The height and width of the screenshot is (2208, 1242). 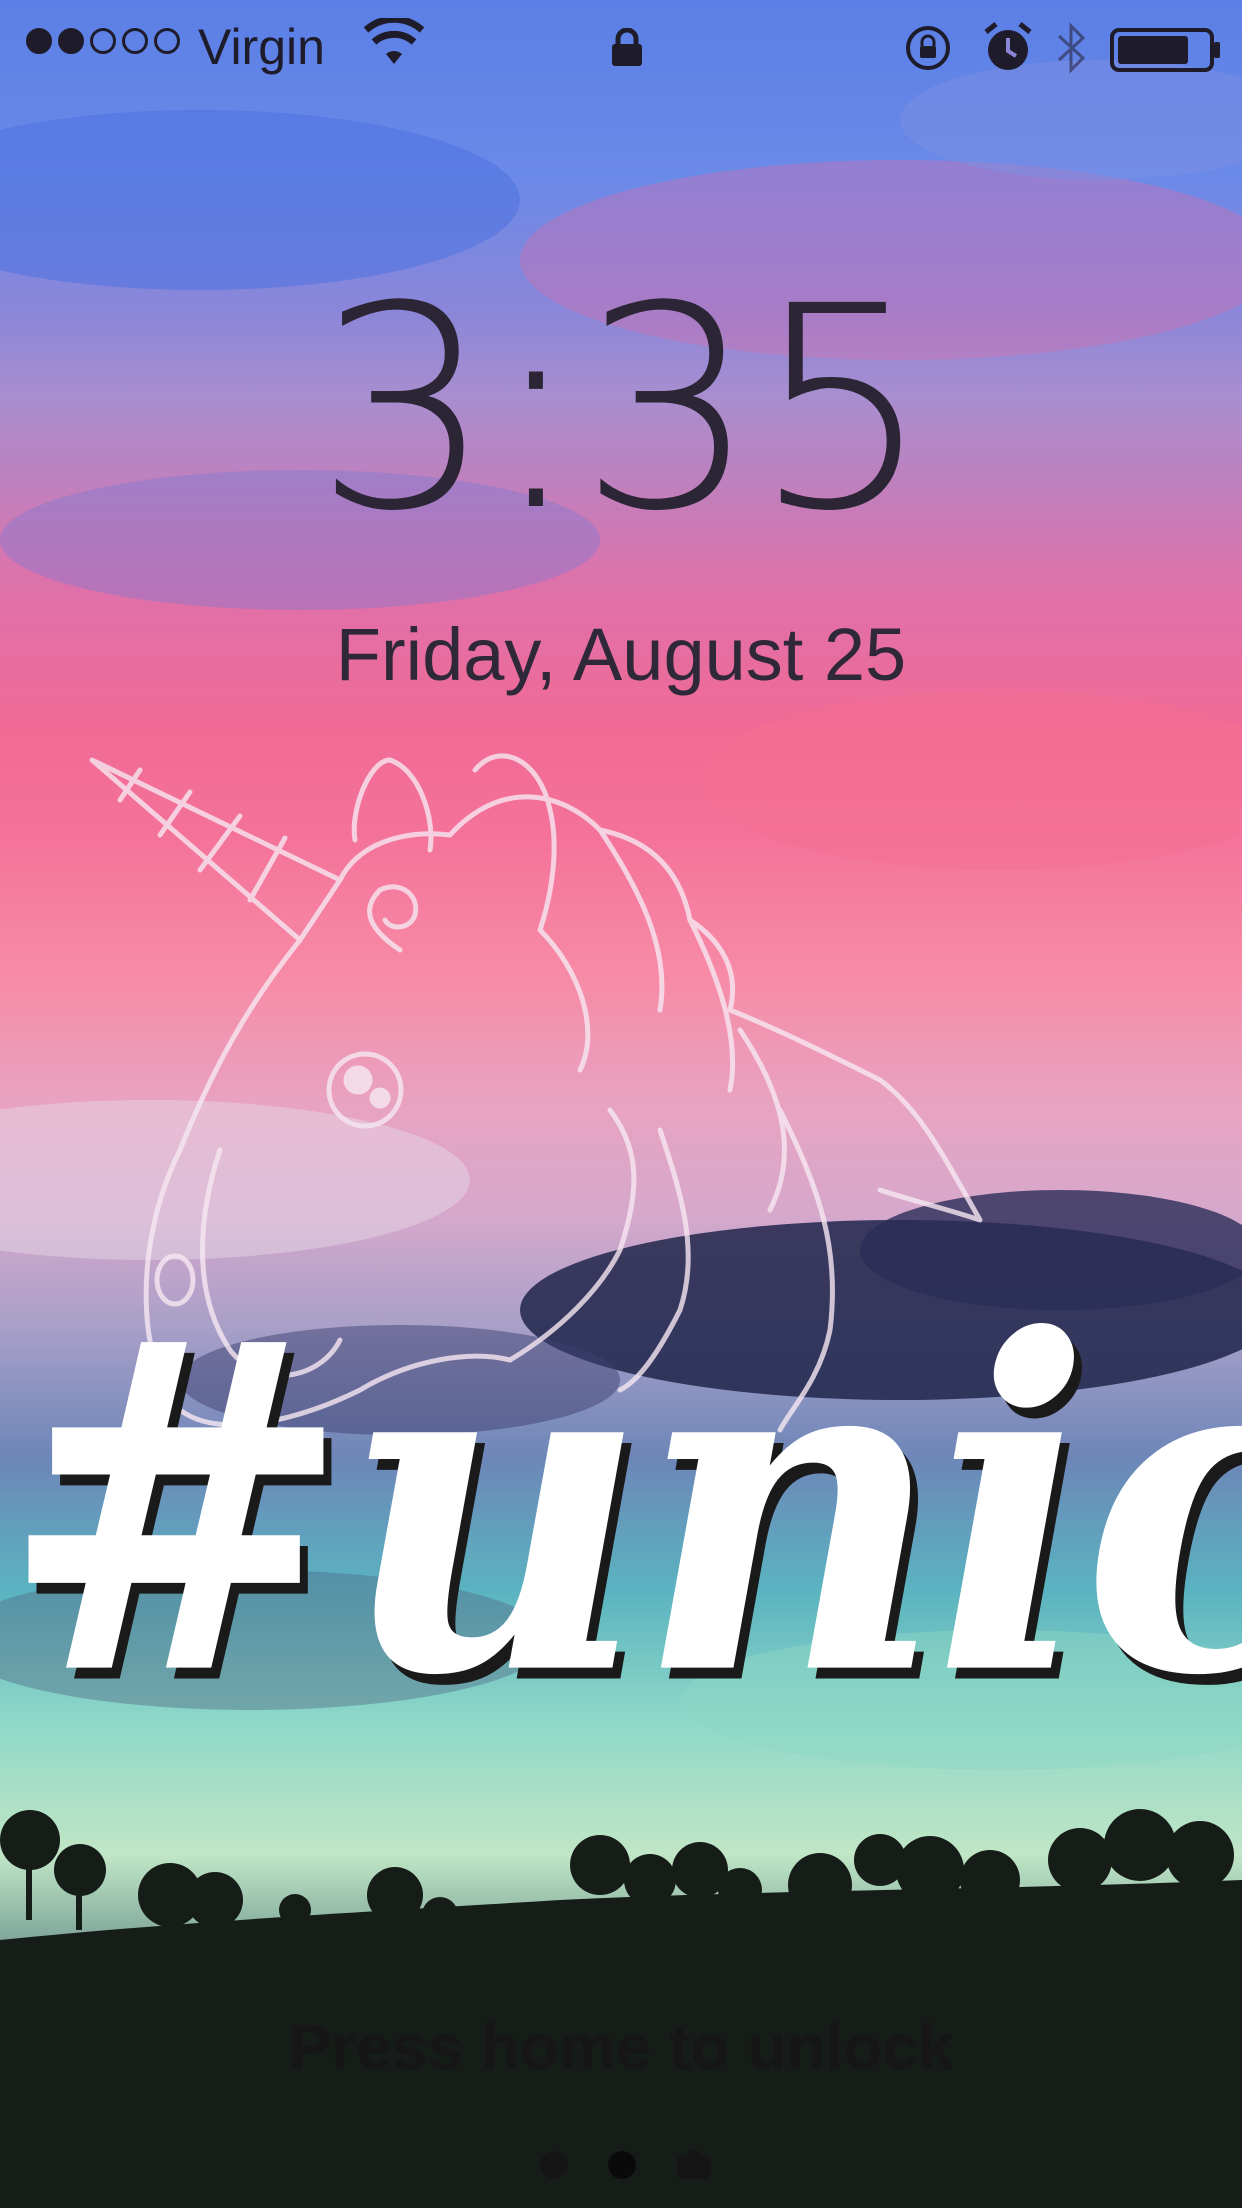 I want to click on page-indicator, so click(x=626, y=2165).